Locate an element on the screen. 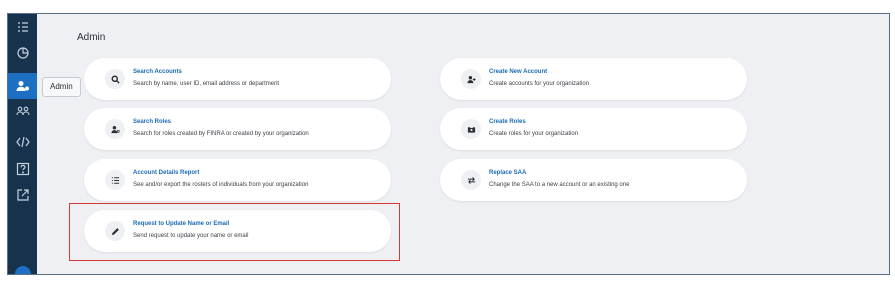 The width and height of the screenshot is (895, 285). sidebar-item-admin is located at coordinates (22, 86).